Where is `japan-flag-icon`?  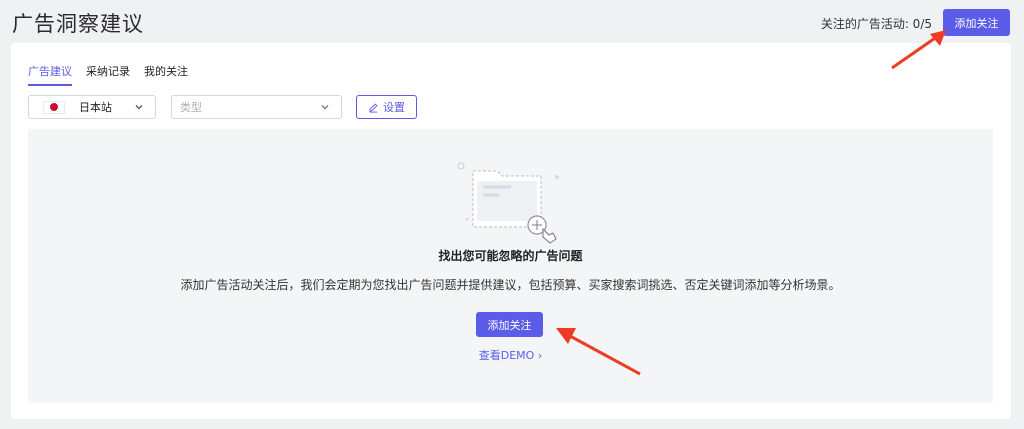
japan-flag-icon is located at coordinates (54, 107).